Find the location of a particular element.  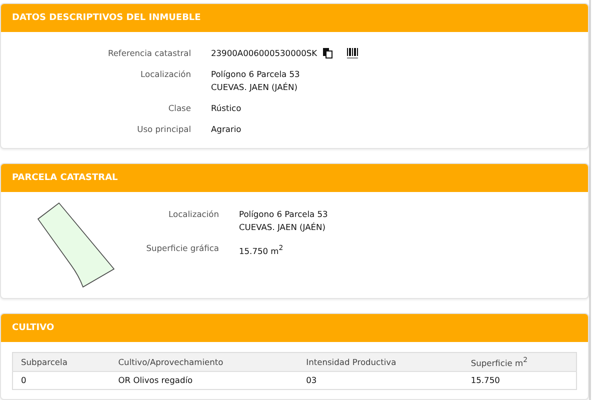

section-header: DATOS DESCRIPTIVOS DEL INMUEBLE is located at coordinates (294, 18).